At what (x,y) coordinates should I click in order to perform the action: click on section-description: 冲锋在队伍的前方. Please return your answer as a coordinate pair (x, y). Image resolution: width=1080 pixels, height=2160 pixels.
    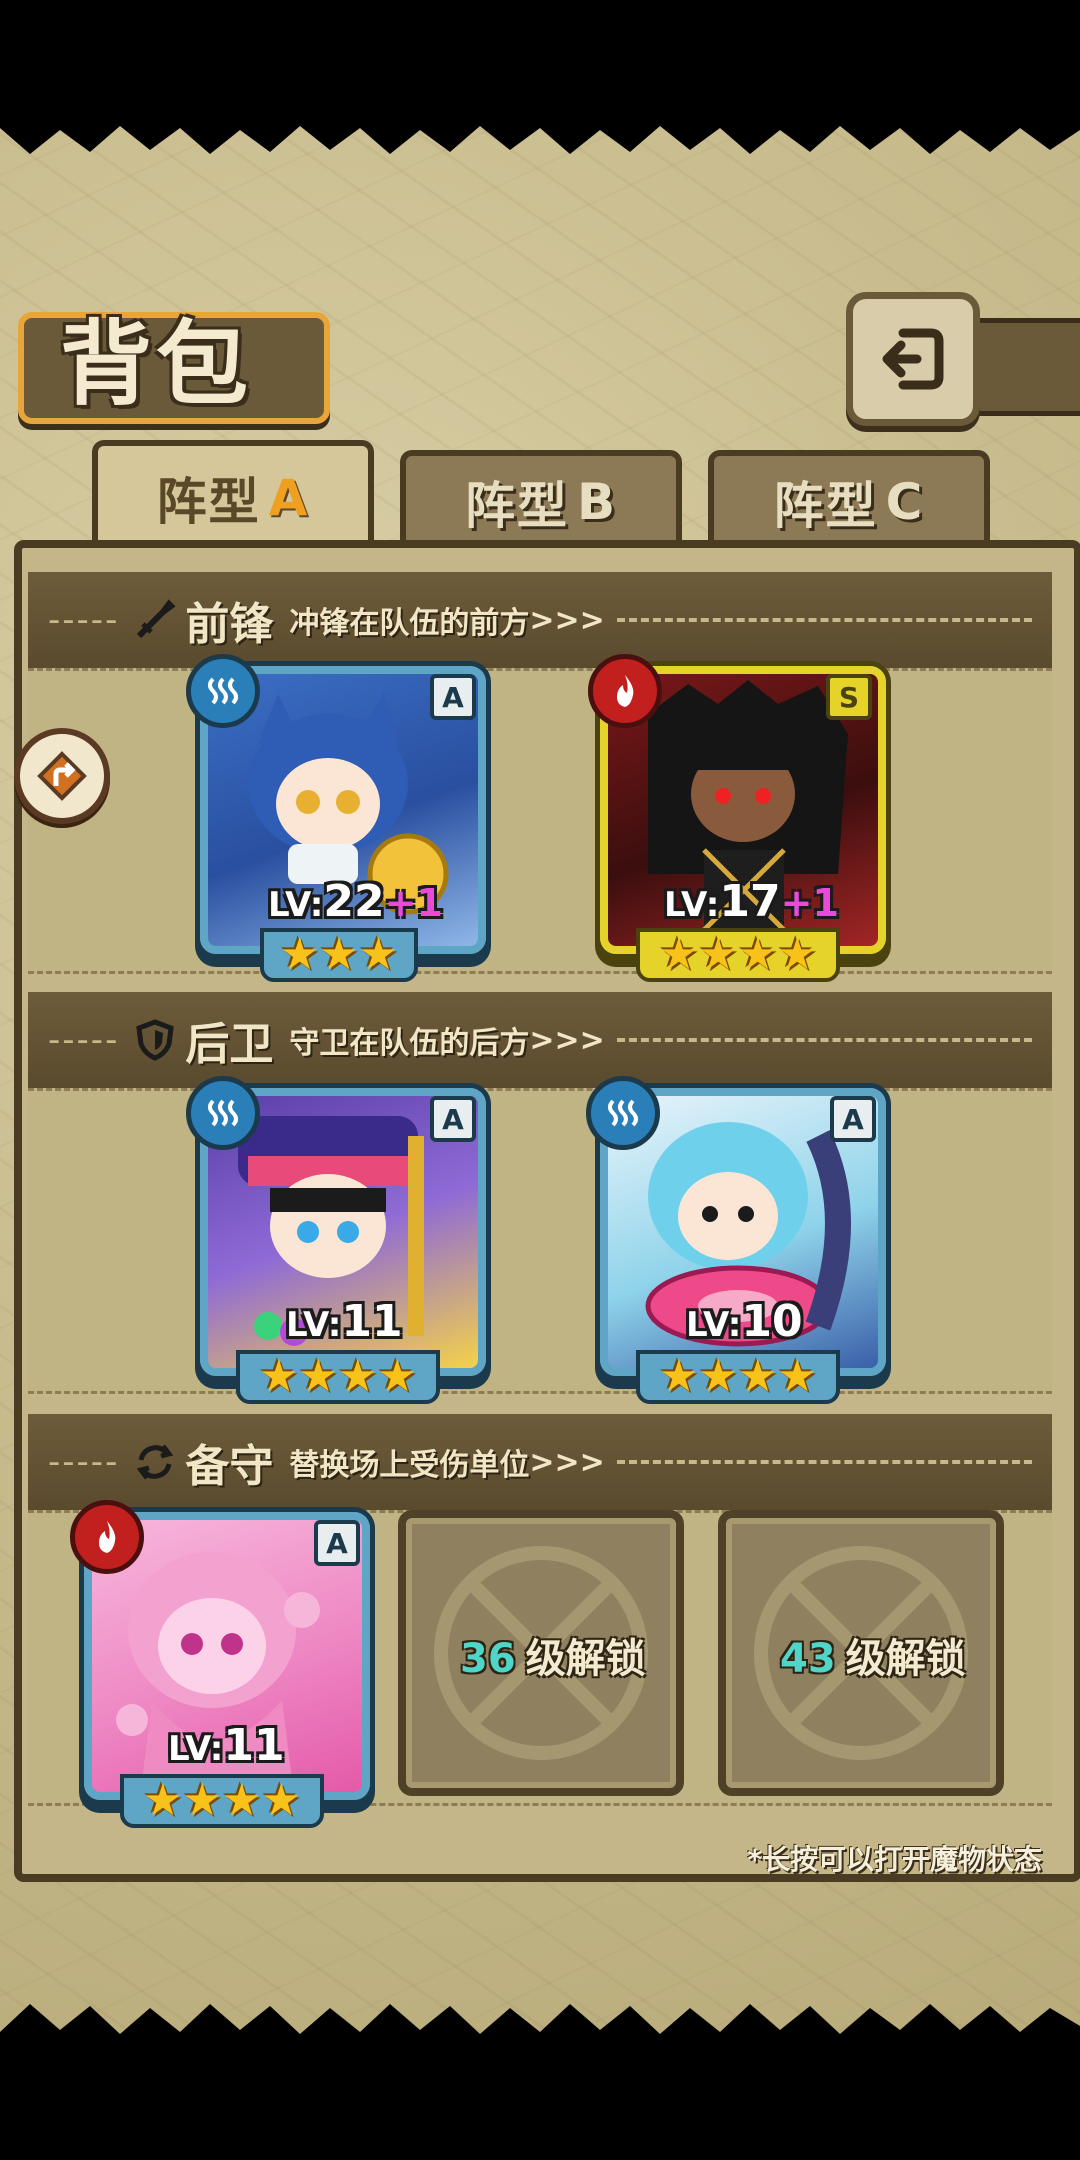
    Looking at the image, I should click on (409, 623).